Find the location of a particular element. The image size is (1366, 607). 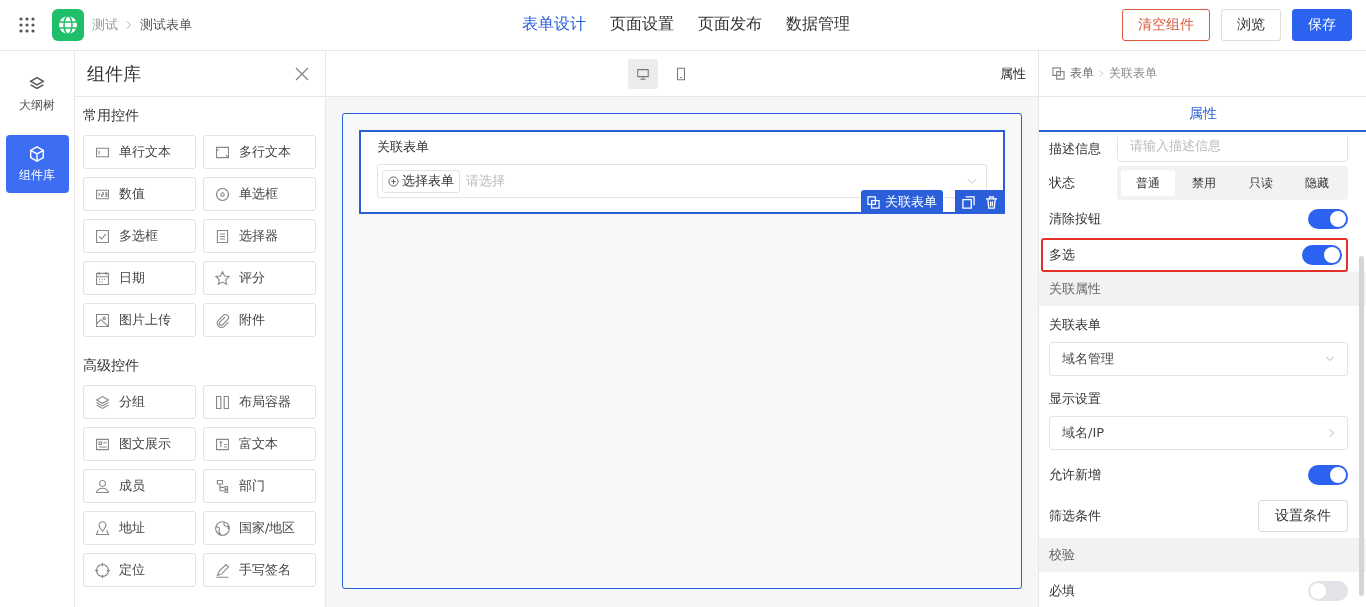

field-label: 关联表单 is located at coordinates (403, 147).